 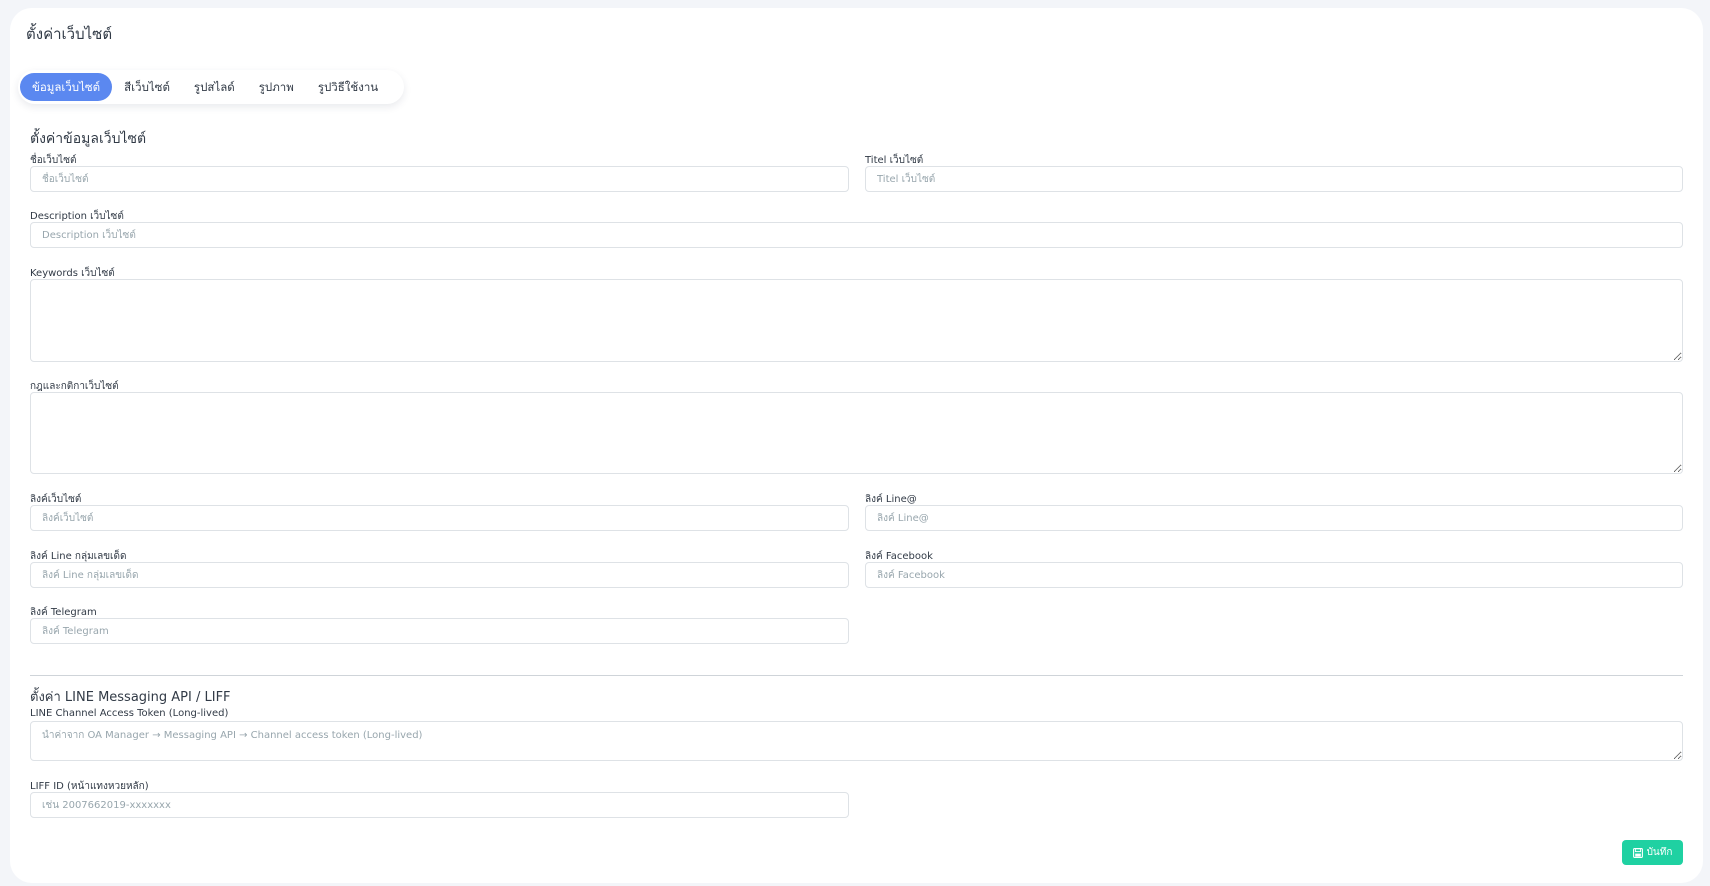 I want to click on save-button: บันทึก, so click(x=1652, y=852).